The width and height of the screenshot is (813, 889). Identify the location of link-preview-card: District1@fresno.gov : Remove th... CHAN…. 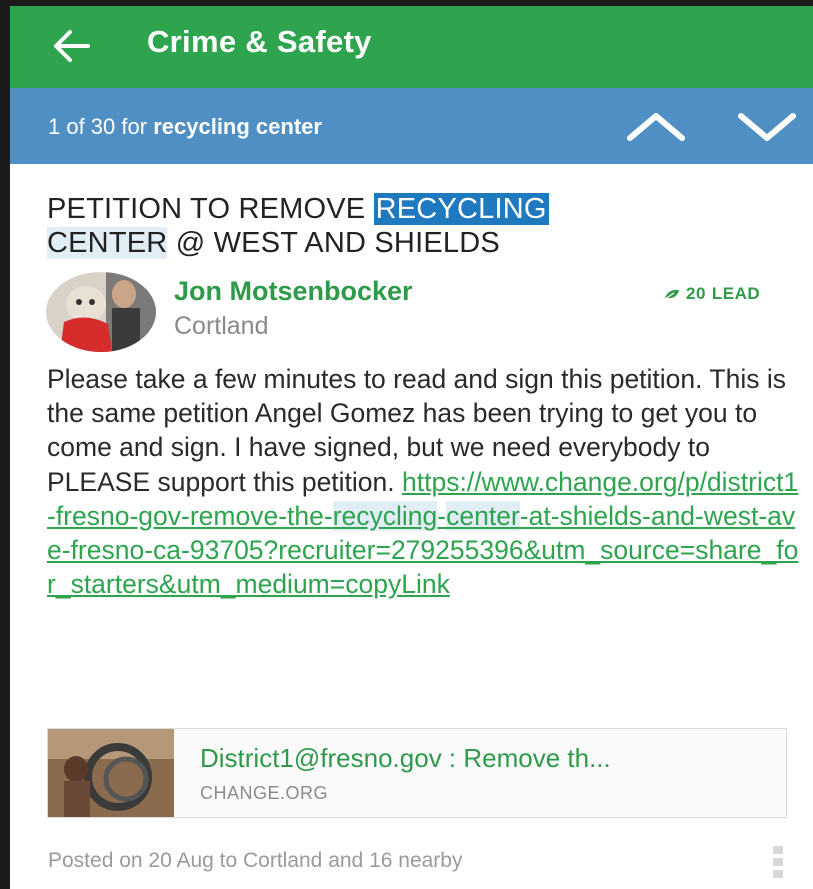
(417, 773).